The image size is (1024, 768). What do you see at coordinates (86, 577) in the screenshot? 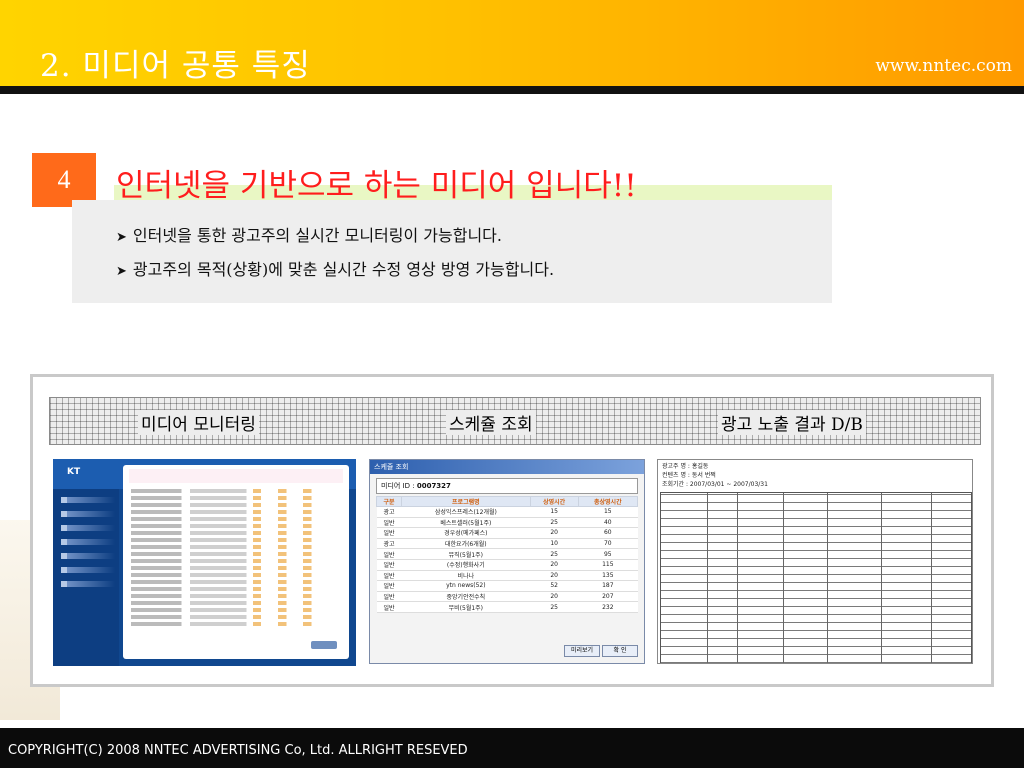
I see `monitoring-sidebar` at bounding box center [86, 577].